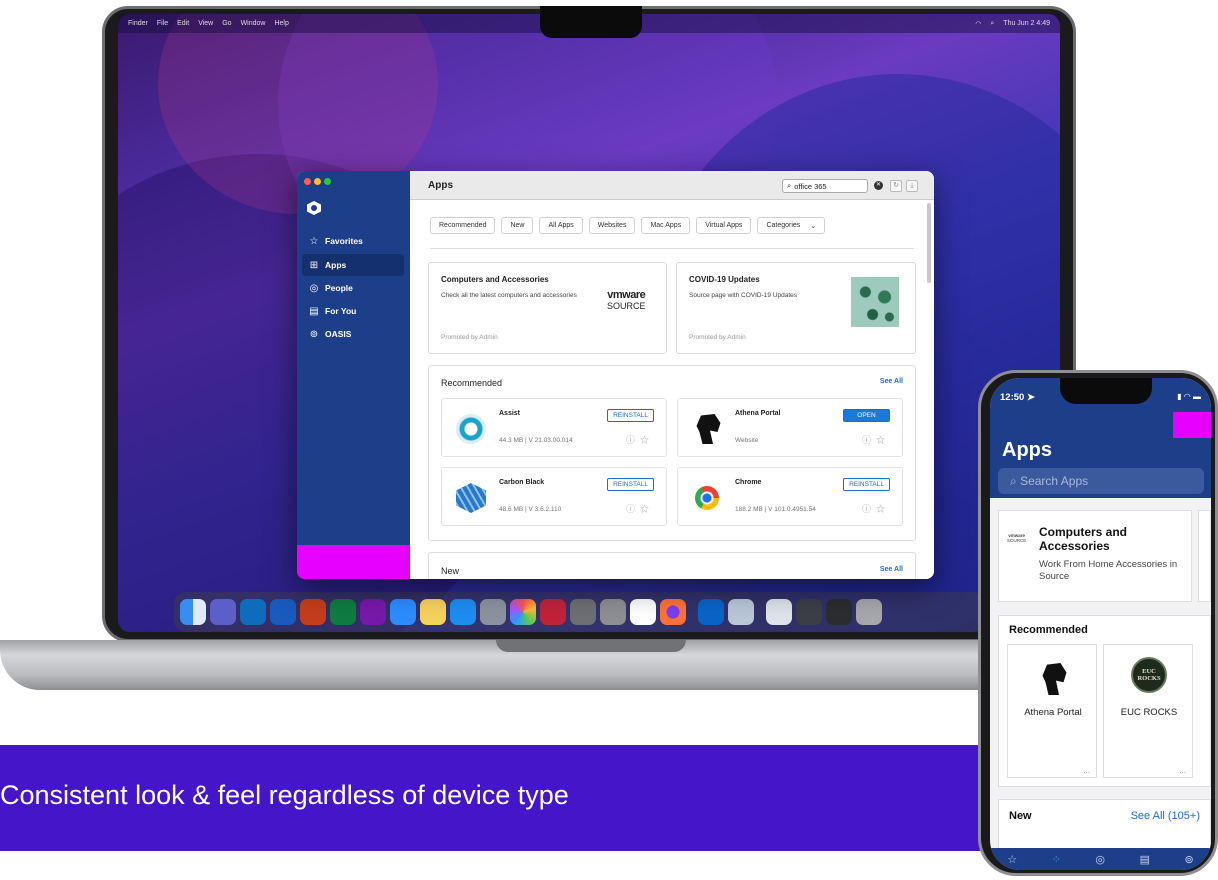  What do you see at coordinates (1056, 859) in the screenshot?
I see `tab-apps-grid-icon: ⁘` at bounding box center [1056, 859].